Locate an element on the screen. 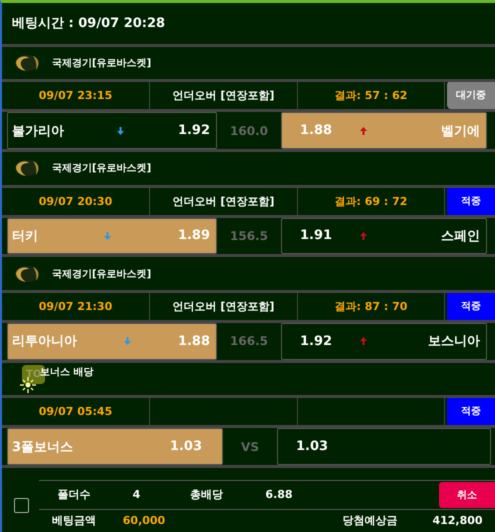  total-odds: 6.88 is located at coordinates (279, 495).